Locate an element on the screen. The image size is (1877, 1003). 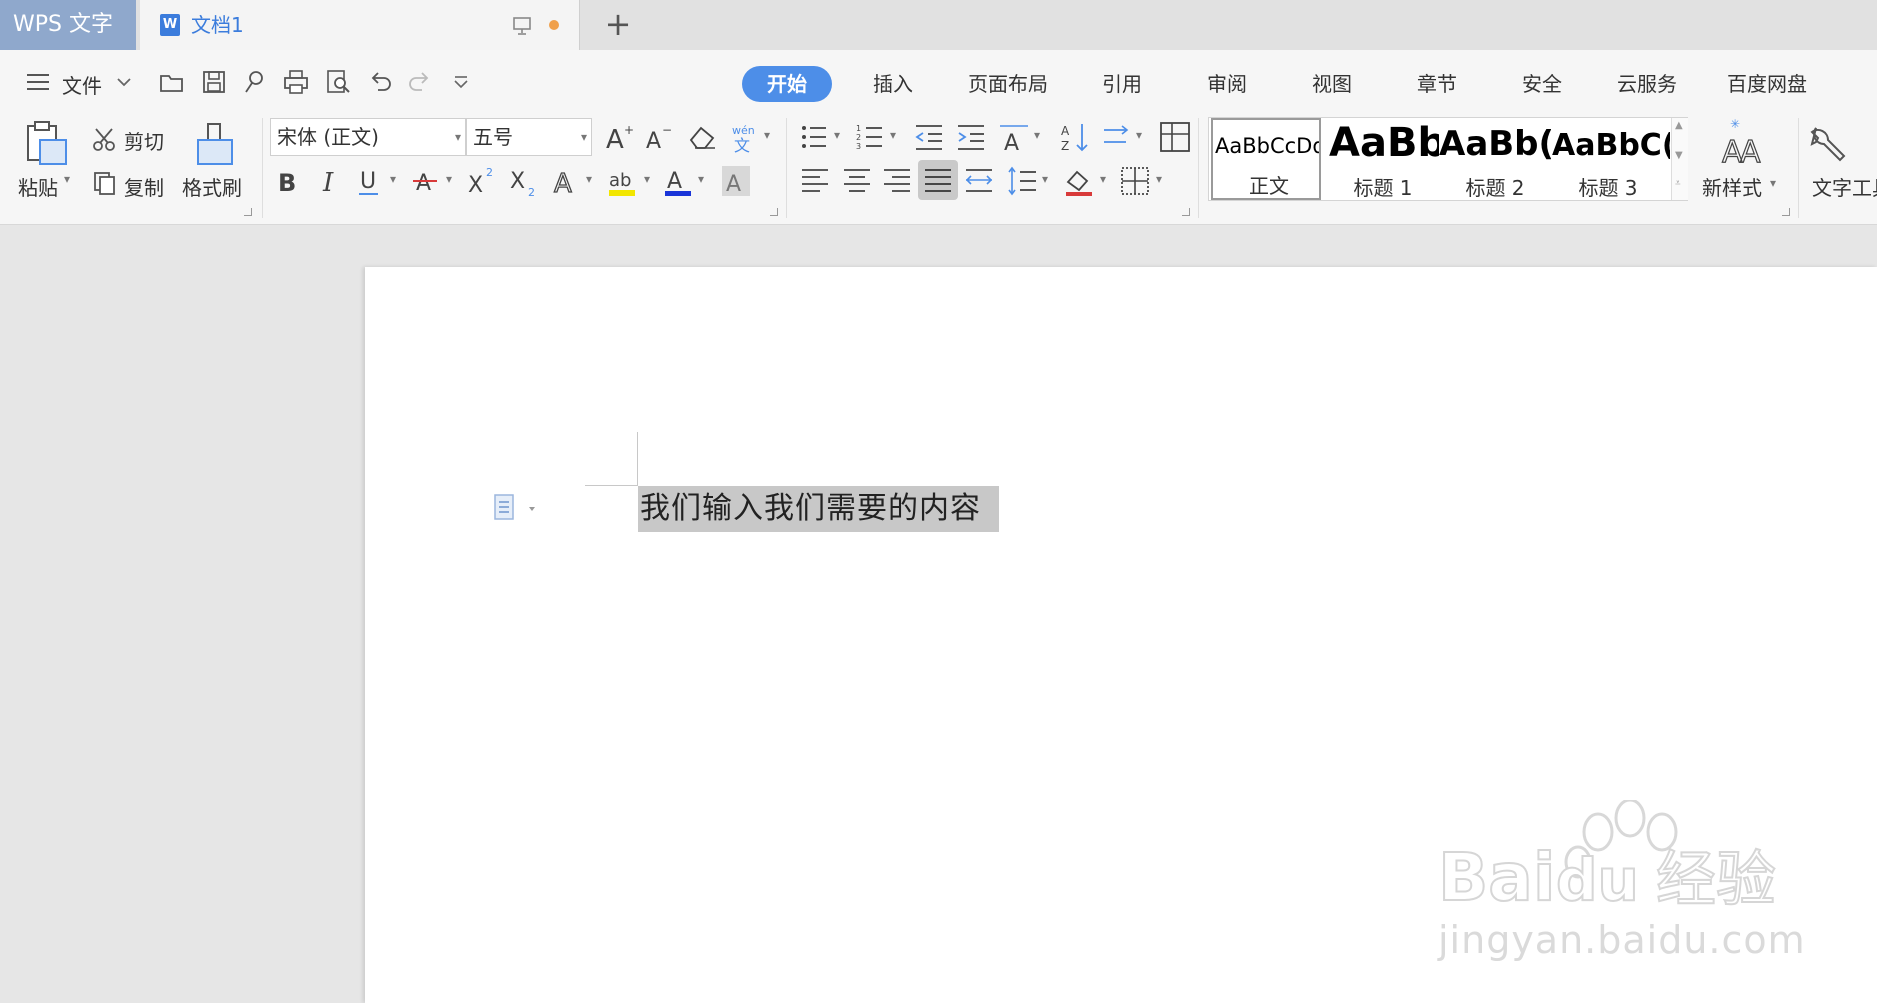
styles-dialog-launcher is located at coordinates (1786, 212).